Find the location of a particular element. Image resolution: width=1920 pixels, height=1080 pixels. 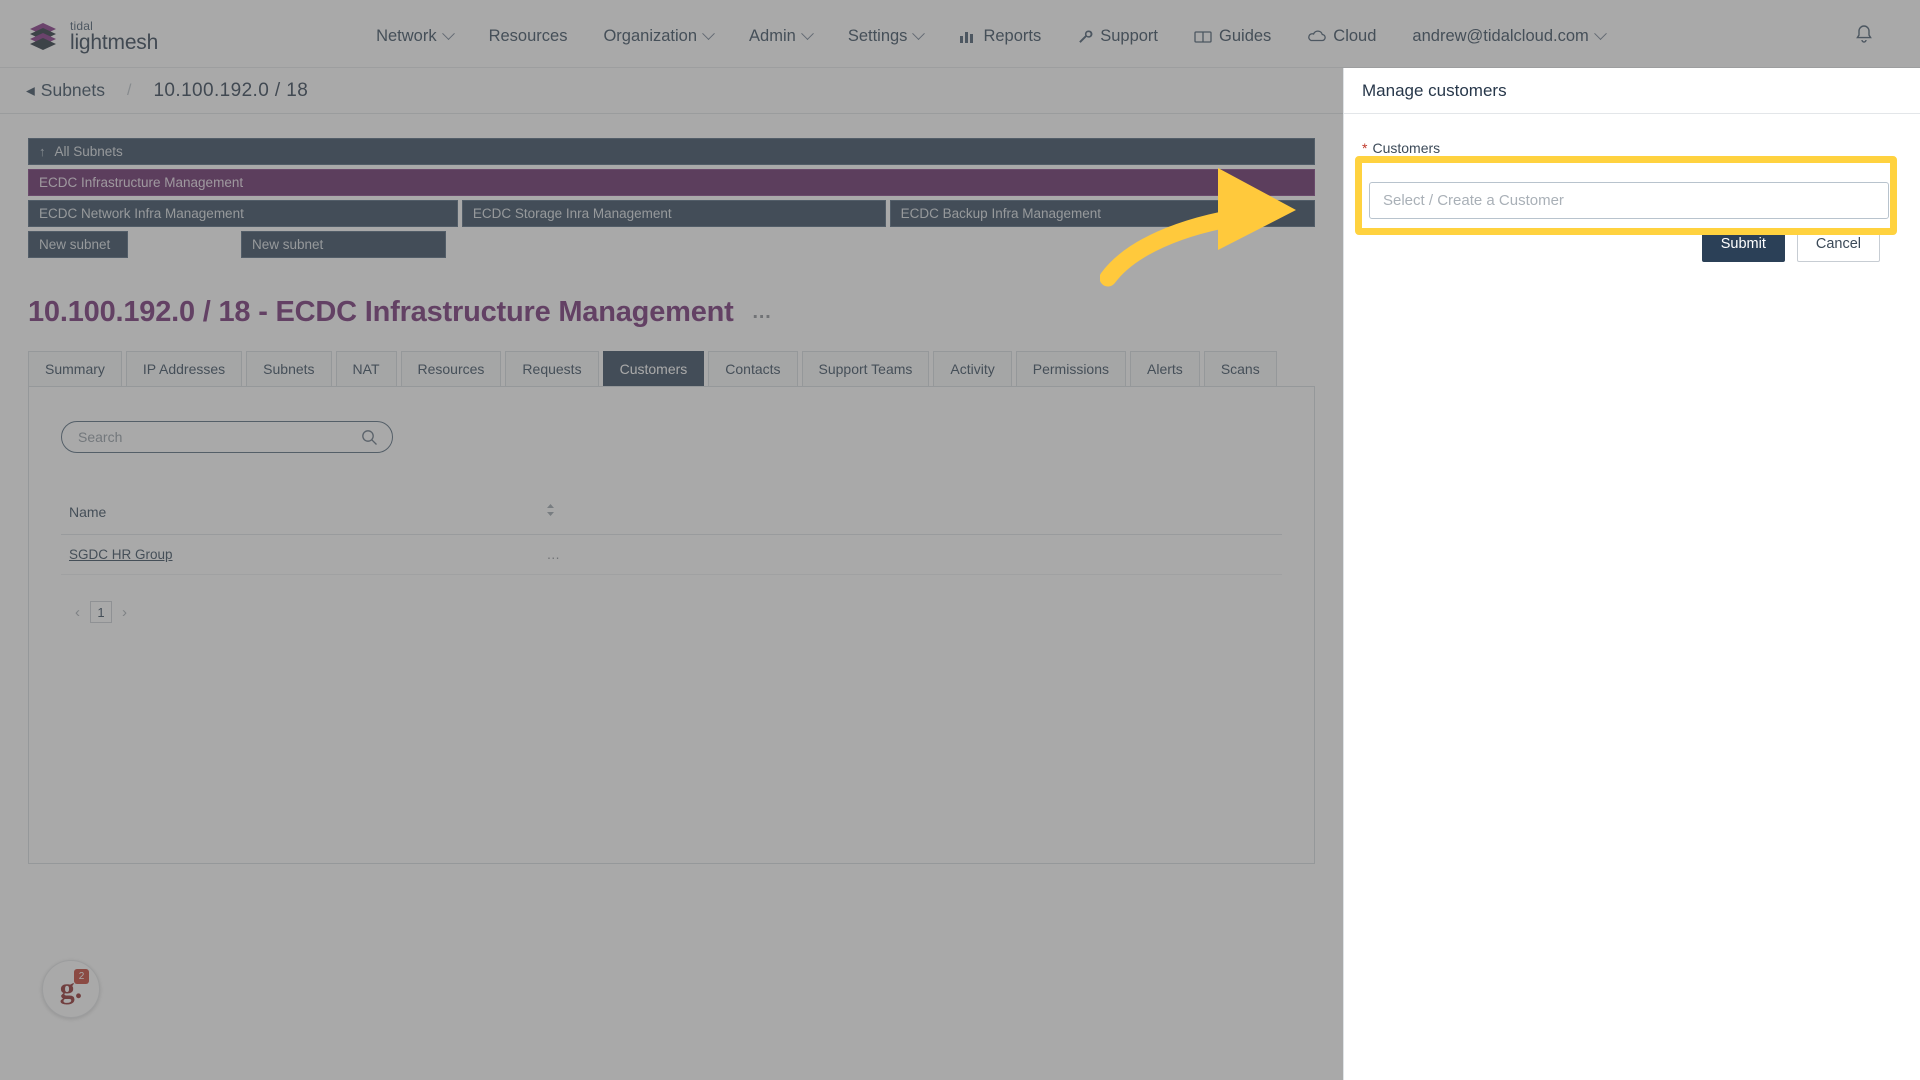

tree-node-label: ECDC Storage Inra Management is located at coordinates (572, 213).